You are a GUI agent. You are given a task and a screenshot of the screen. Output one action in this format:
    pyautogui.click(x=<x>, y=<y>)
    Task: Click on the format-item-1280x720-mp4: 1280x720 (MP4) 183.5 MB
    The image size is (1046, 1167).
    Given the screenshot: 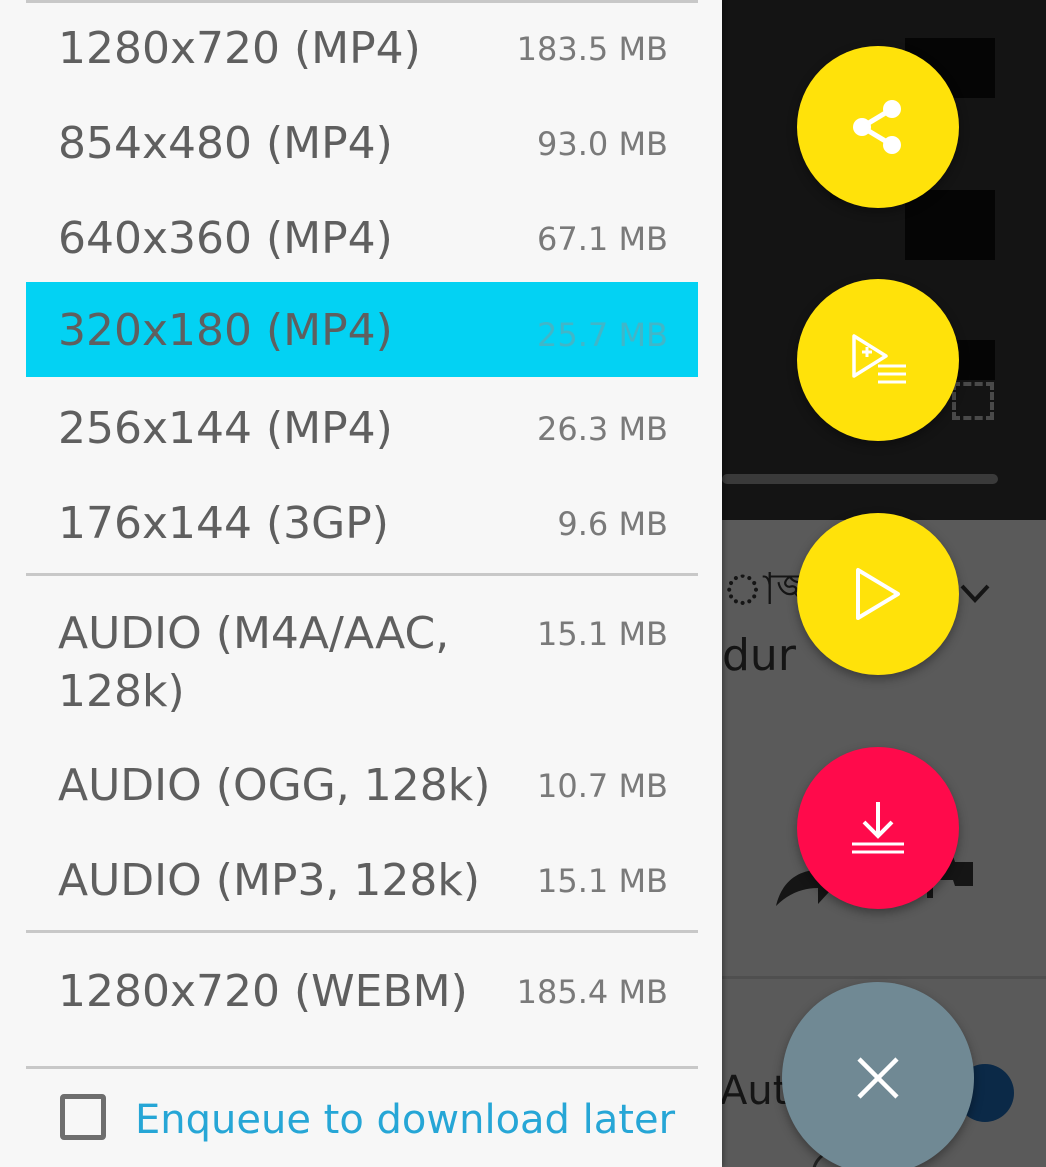 What is the action you would take?
    pyautogui.click(x=362, y=49)
    